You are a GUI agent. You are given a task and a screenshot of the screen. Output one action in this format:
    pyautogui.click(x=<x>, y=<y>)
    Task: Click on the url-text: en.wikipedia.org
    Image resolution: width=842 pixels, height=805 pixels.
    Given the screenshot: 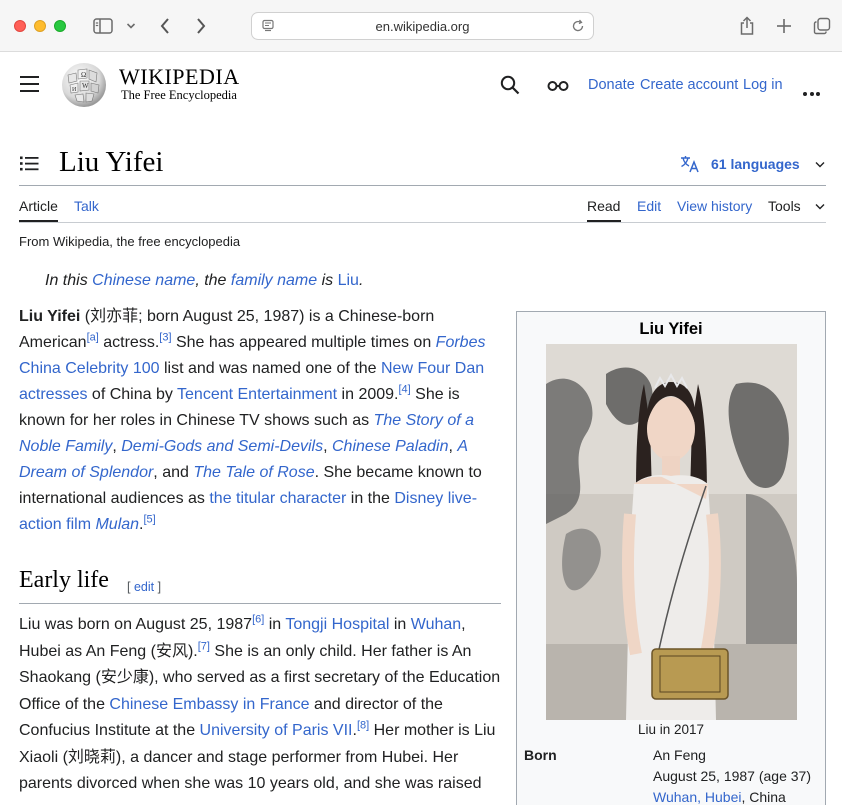 What is the action you would take?
    pyautogui.click(x=422, y=26)
    